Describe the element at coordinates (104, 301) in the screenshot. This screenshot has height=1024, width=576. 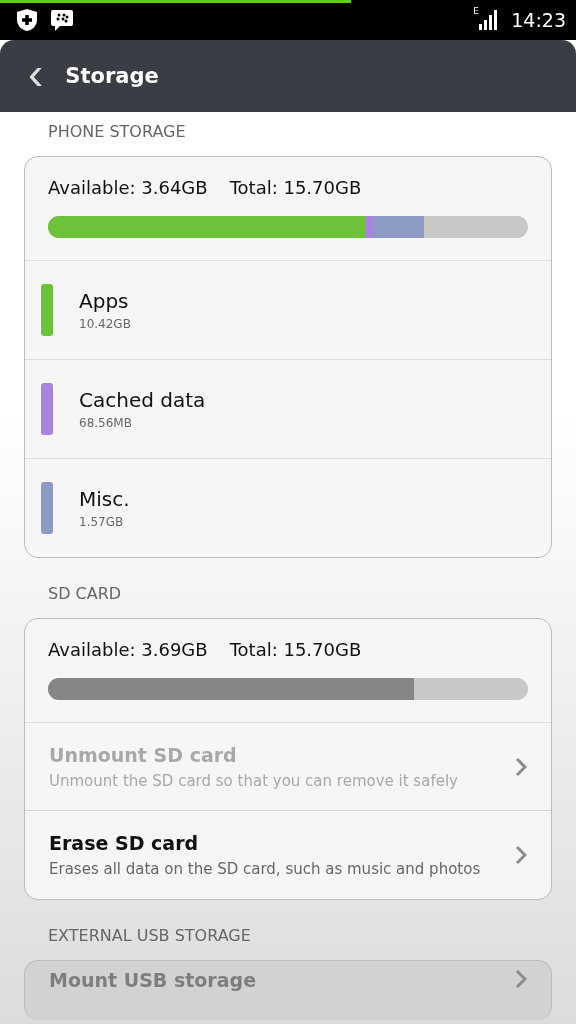
I see `category-name: Apps` at that location.